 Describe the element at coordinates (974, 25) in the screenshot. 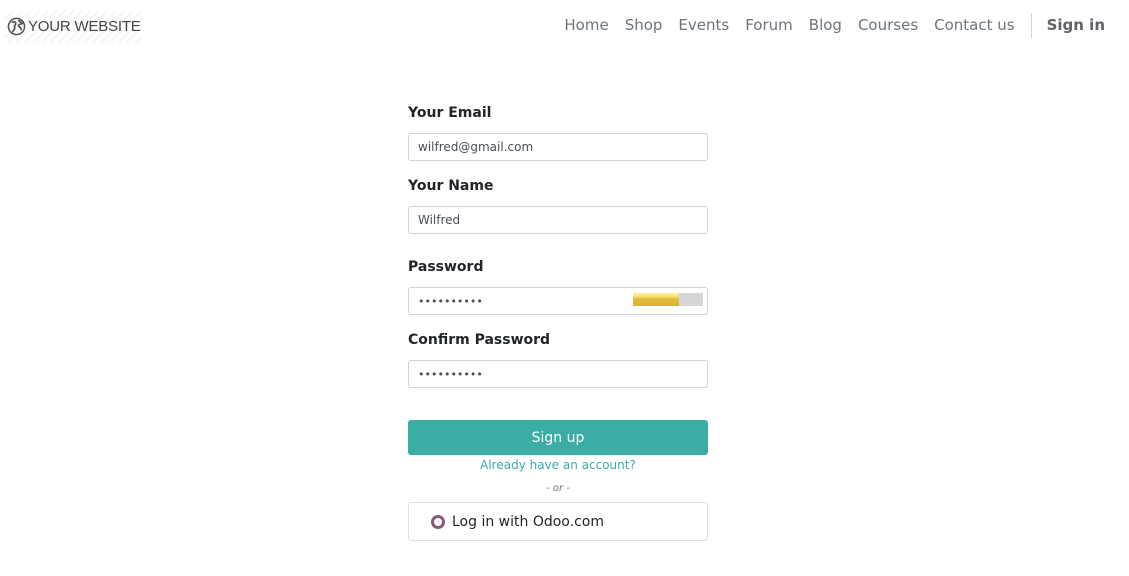

I see `nav-item-contact: Contact us` at that location.